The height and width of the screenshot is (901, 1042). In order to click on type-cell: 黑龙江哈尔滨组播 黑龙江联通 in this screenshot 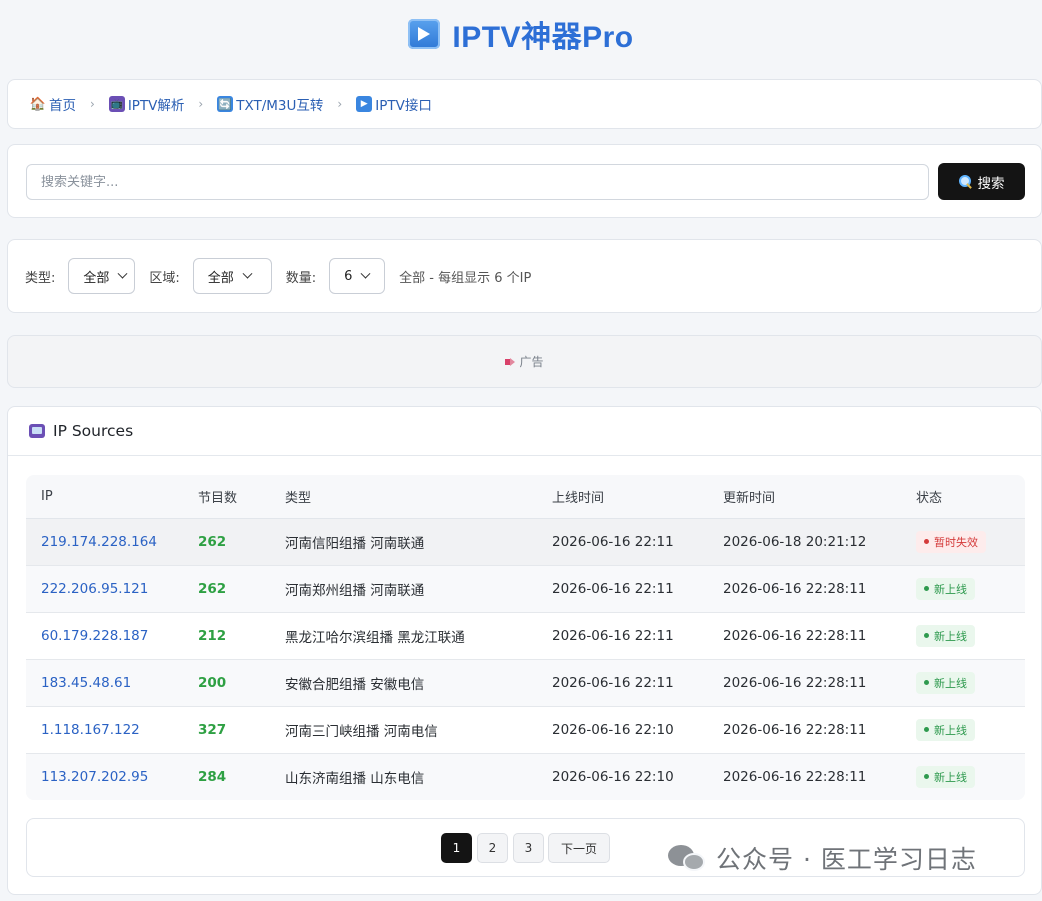, I will do `click(375, 637)`.